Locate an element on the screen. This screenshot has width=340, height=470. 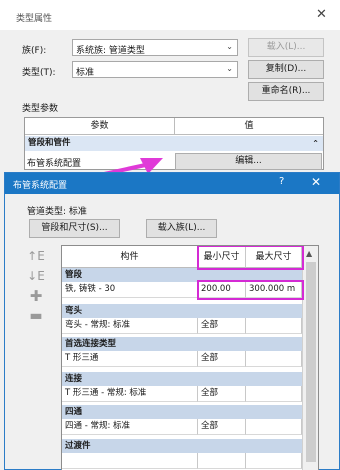
table-row: 四通 - 常规: 标准 全部 is located at coordinates (182, 427).